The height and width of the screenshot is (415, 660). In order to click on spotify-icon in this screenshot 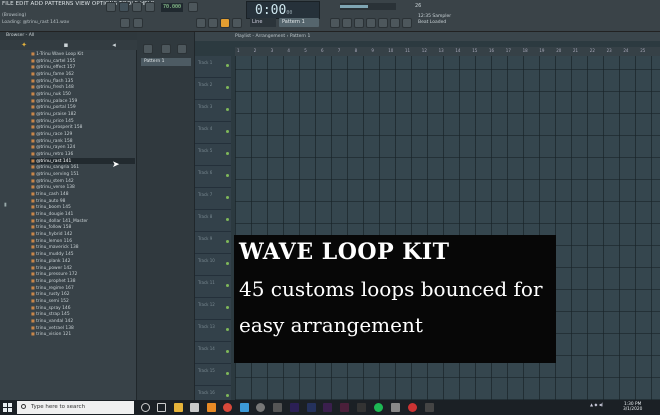, I will do `click(378, 407)`.